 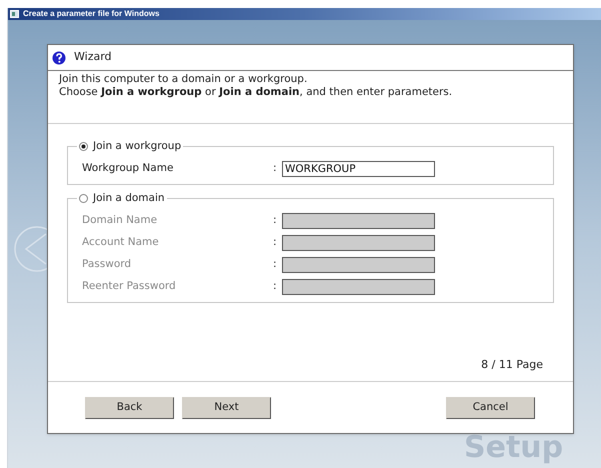 I want to click on window-icon, so click(x=14, y=14).